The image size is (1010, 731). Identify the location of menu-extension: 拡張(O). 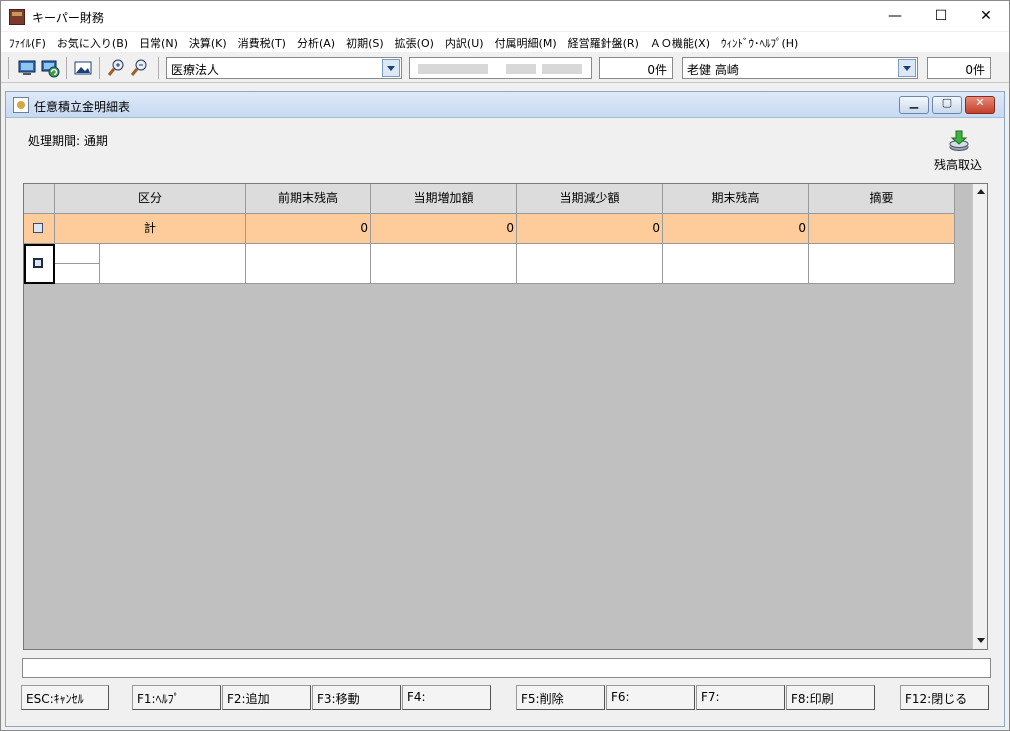
(416, 42).